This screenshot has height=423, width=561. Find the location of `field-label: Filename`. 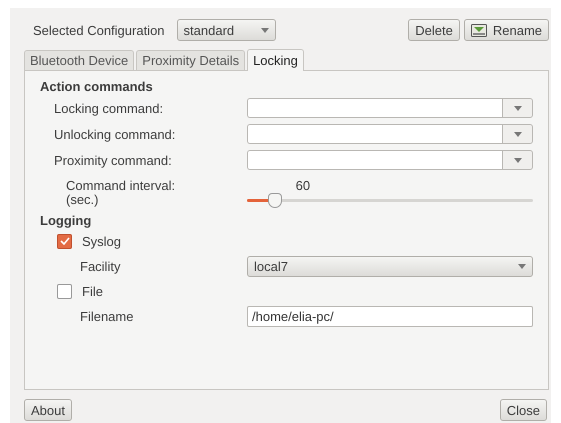

field-label: Filename is located at coordinates (106, 316).